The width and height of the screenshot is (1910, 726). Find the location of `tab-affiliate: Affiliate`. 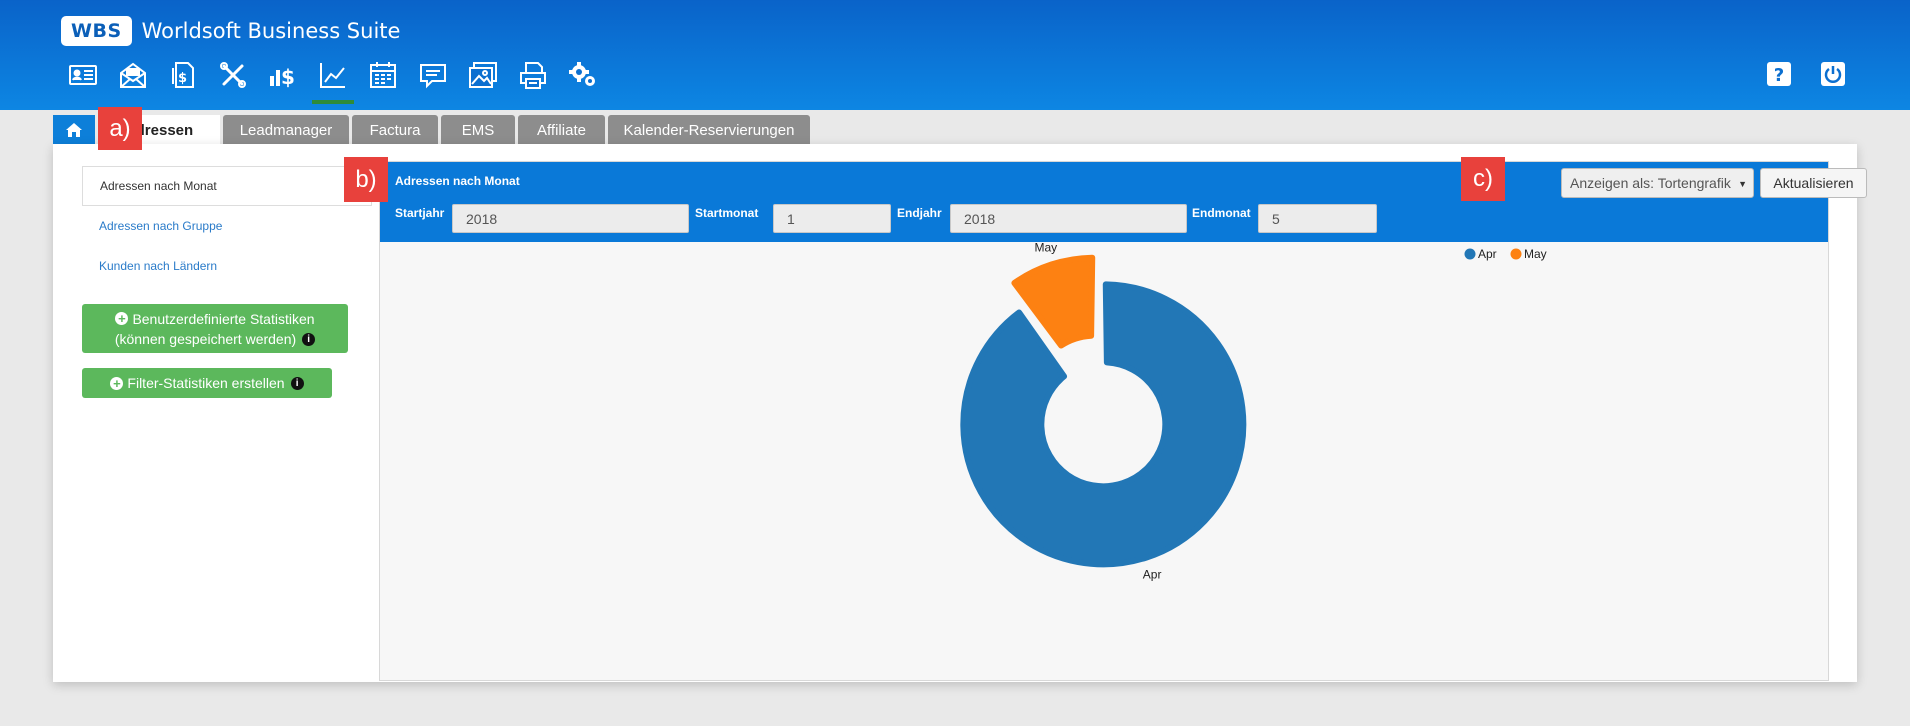

tab-affiliate: Affiliate is located at coordinates (561, 130).